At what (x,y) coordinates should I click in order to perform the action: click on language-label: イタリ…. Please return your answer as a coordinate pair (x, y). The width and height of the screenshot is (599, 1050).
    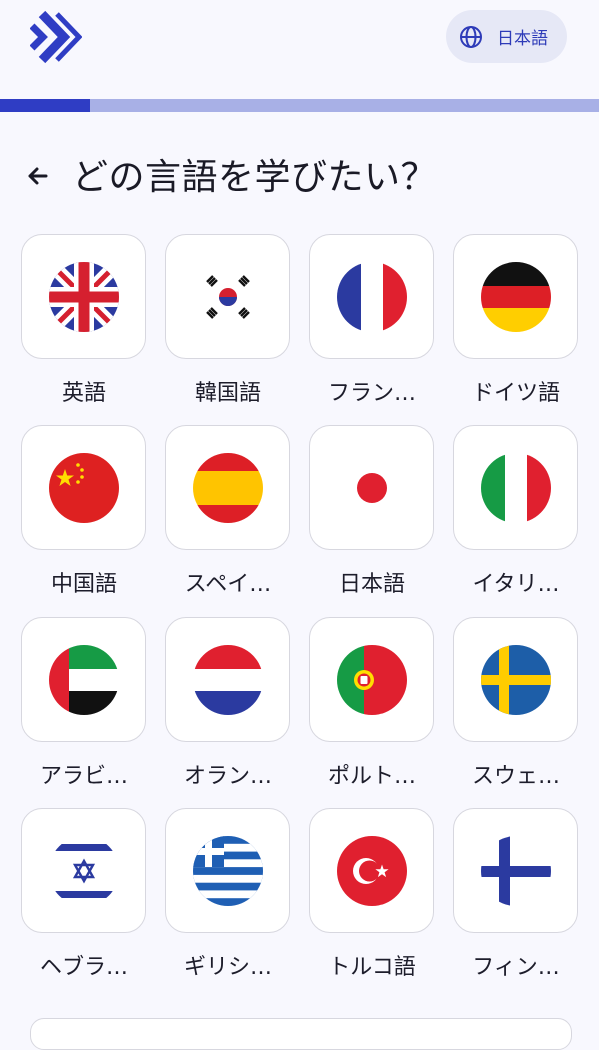
    Looking at the image, I should click on (516, 584).